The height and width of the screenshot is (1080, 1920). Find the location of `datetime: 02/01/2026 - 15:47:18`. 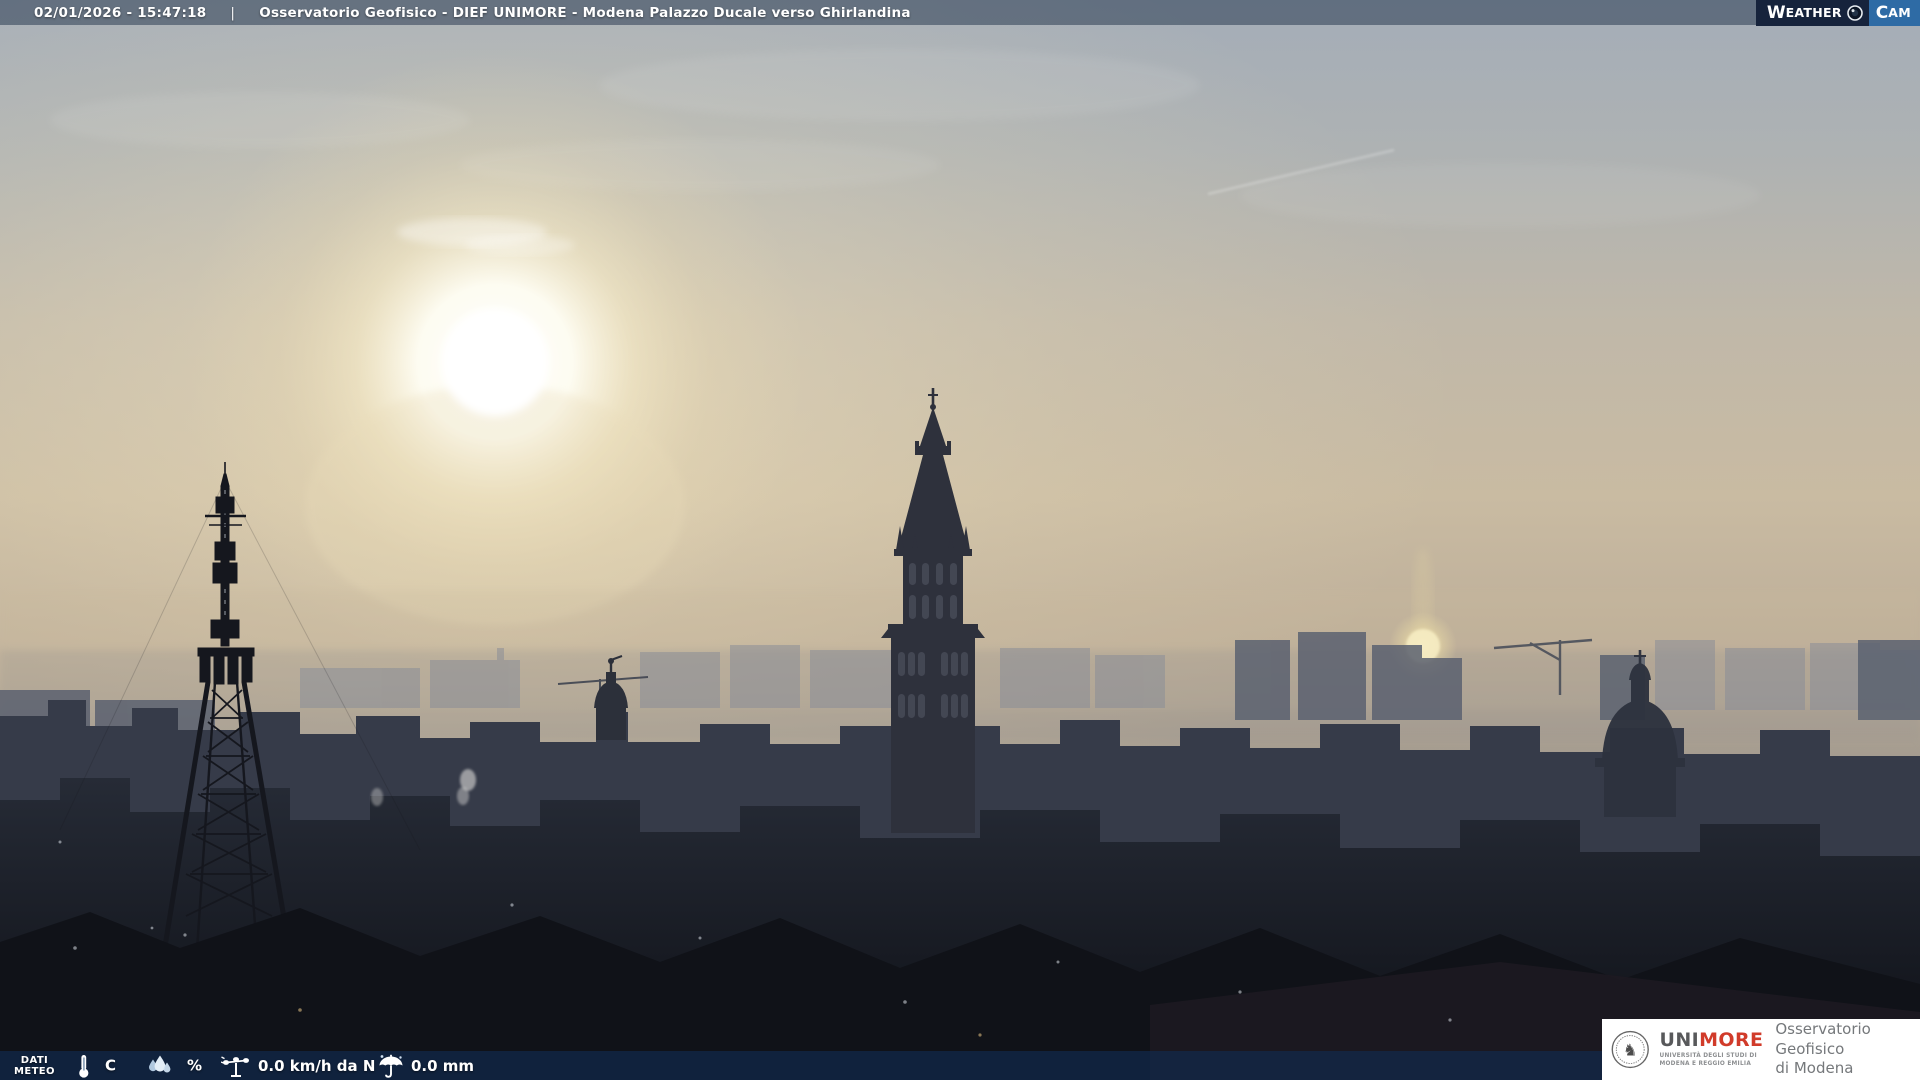

datetime: 02/01/2026 - 15:47:18 is located at coordinates (120, 12).